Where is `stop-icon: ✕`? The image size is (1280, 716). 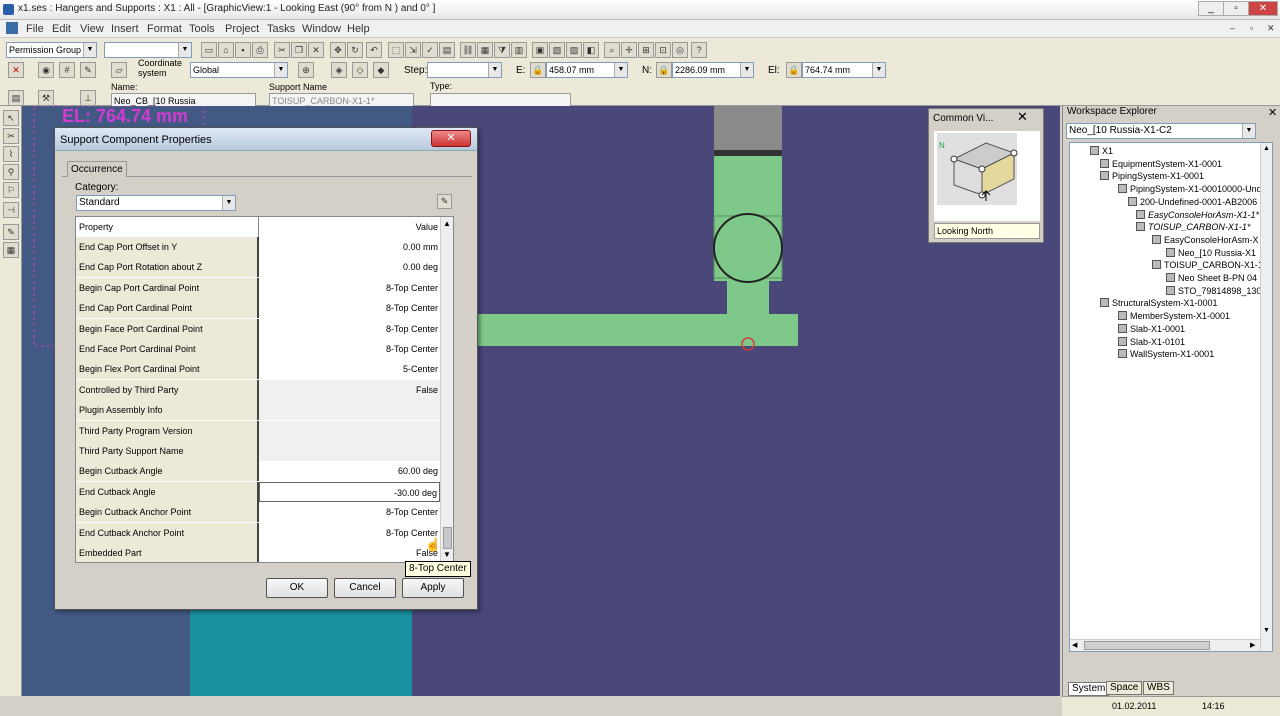
stop-icon: ✕ is located at coordinates (16, 70).